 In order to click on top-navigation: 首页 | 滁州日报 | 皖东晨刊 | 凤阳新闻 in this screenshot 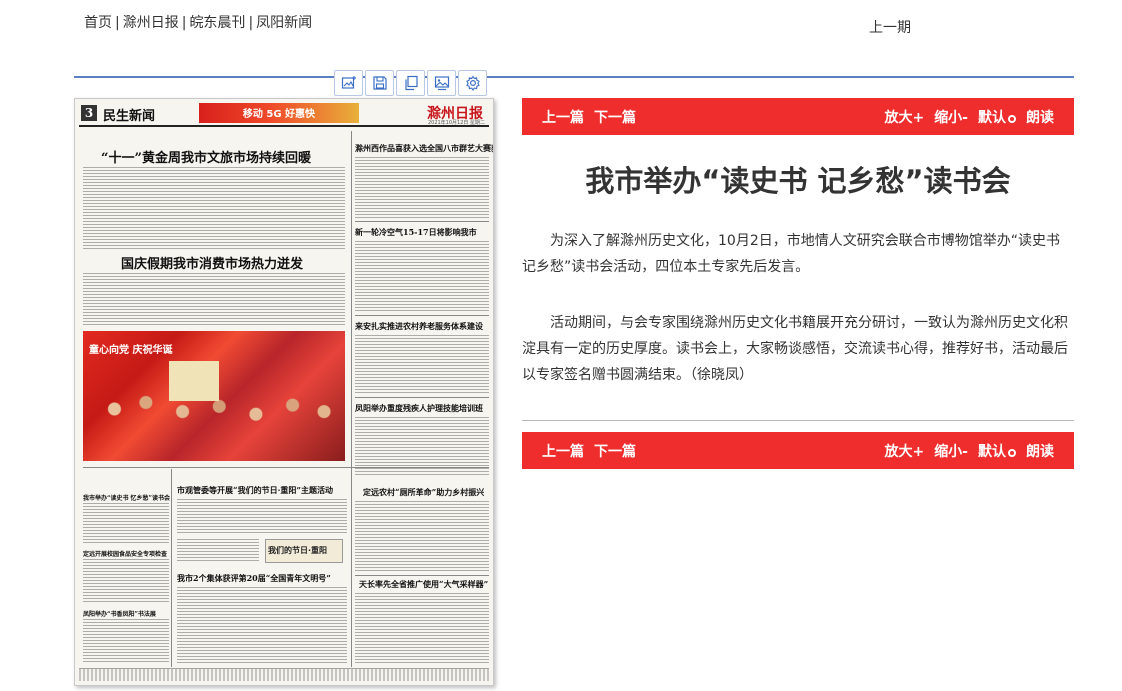, I will do `click(198, 22)`.